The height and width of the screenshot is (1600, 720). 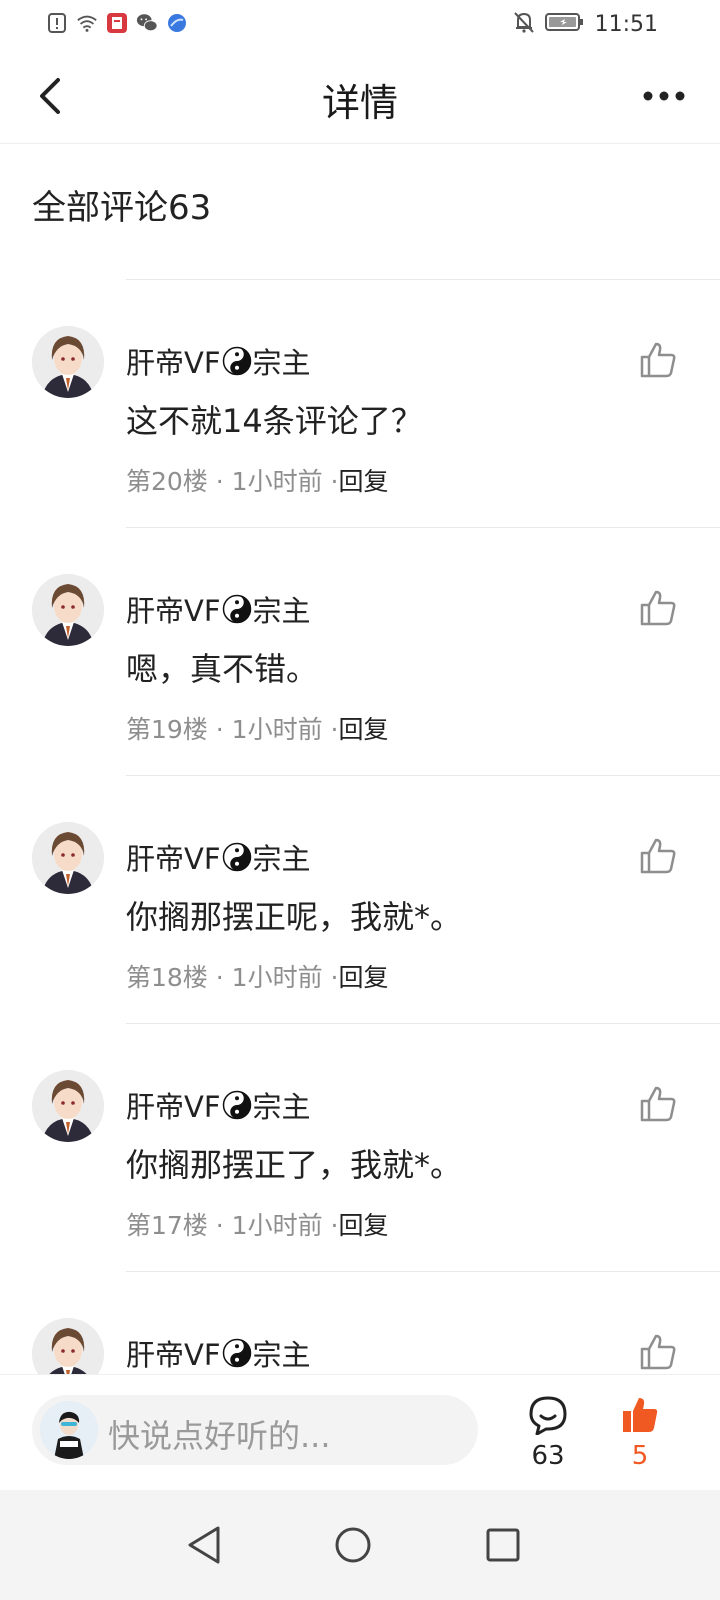 What do you see at coordinates (360, 1346) in the screenshot?
I see `comment-item: 肝帝VF 宗主` at bounding box center [360, 1346].